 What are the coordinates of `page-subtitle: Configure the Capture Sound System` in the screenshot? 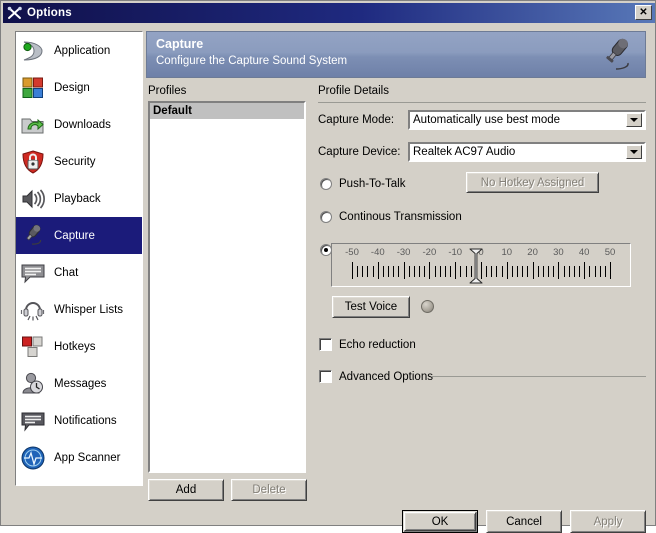 It's located at (252, 61).